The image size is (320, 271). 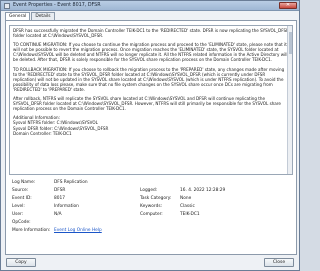 I want to click on level-value: Information, so click(x=66, y=206).